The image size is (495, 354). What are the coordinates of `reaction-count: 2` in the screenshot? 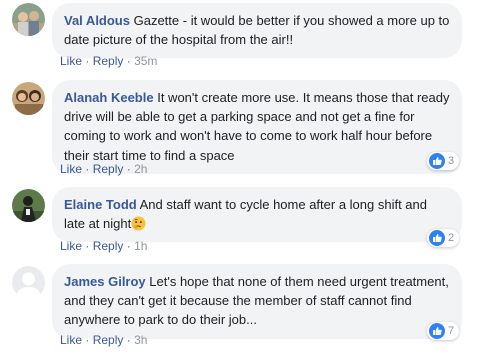 It's located at (451, 238).